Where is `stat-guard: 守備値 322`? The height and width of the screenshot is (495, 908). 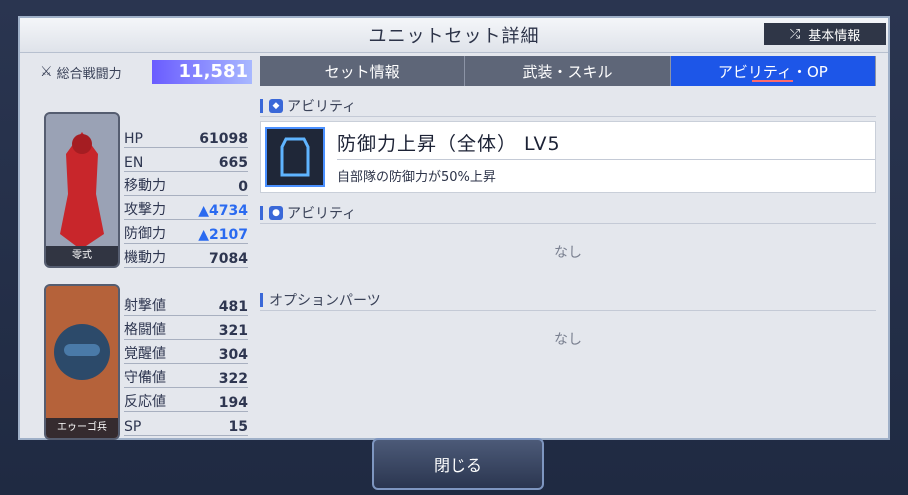 stat-guard: 守備値 322 is located at coordinates (186, 376).